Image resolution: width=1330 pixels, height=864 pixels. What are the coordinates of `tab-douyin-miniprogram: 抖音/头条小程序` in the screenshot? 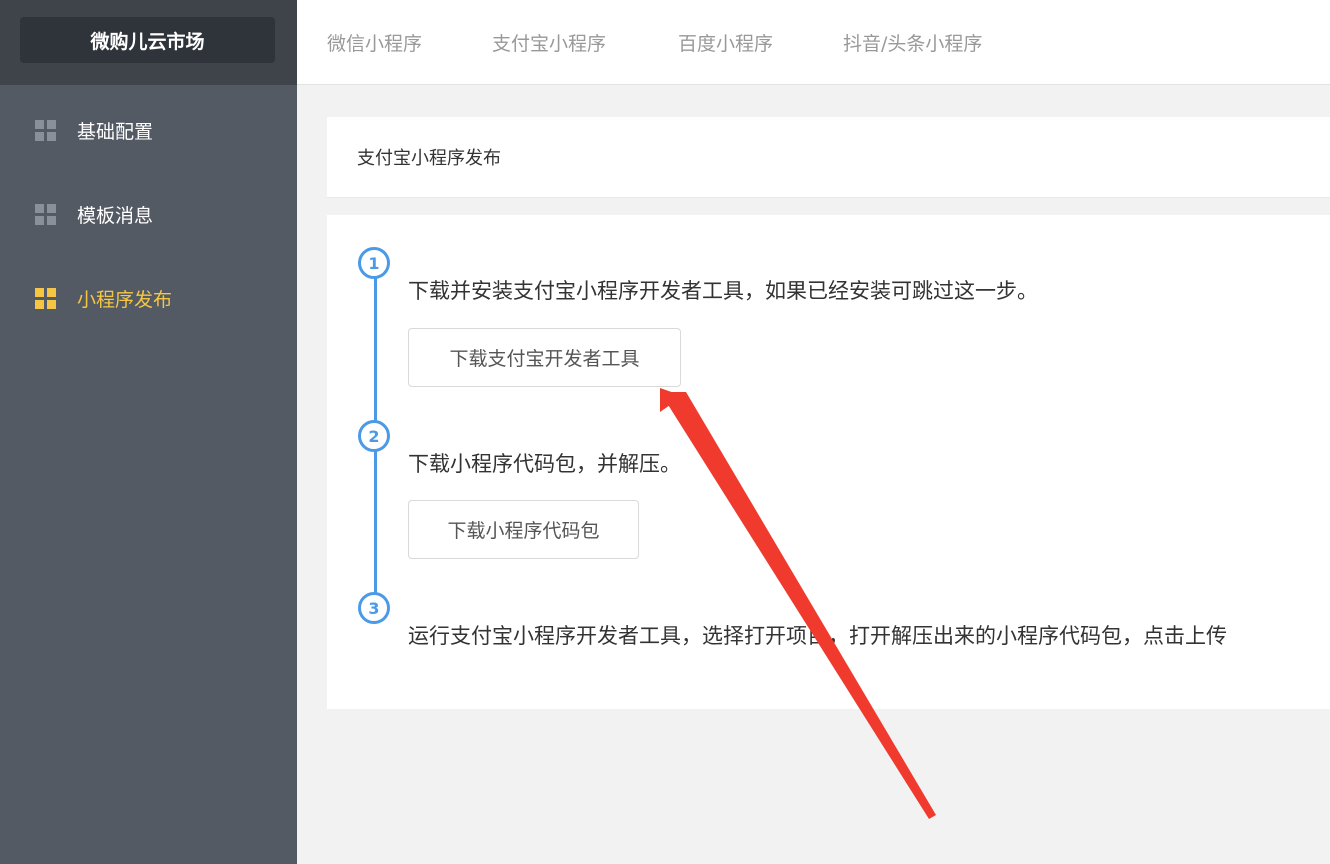 It's located at (912, 42).